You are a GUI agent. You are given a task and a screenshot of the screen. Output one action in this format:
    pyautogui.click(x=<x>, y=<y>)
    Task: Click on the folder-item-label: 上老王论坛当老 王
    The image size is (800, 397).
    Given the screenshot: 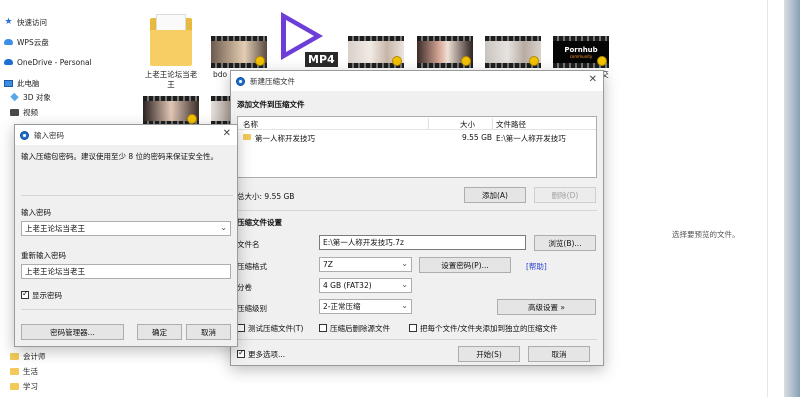 What is the action you would take?
    pyautogui.click(x=171, y=79)
    